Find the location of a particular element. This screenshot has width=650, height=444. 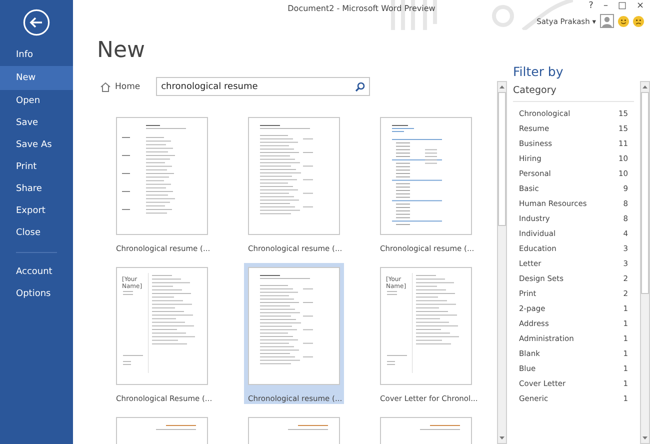

house-icon is located at coordinates (105, 87).